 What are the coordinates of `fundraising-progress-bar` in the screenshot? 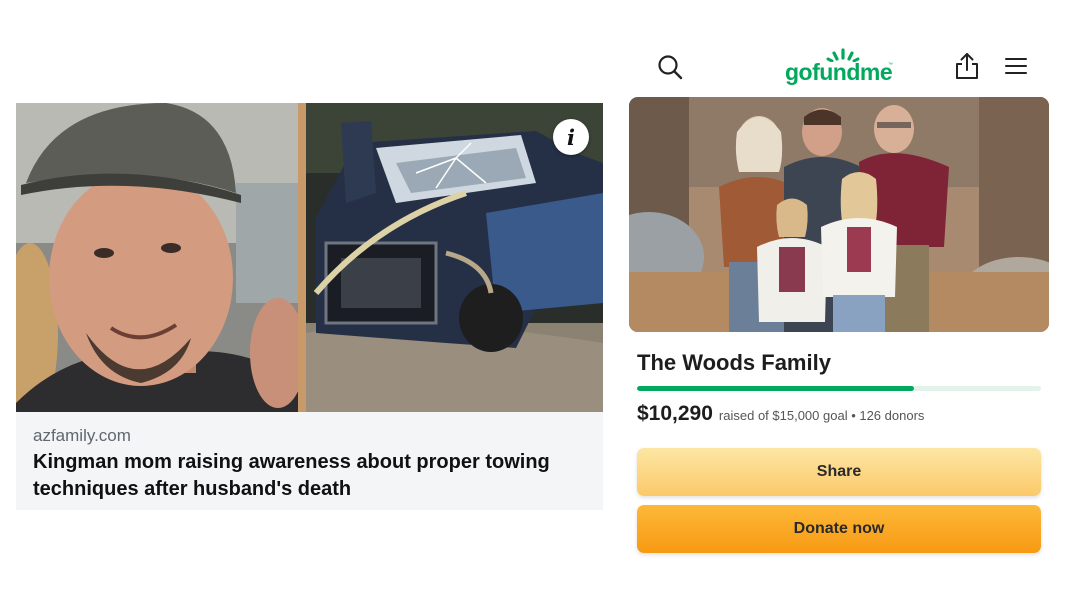 It's located at (839, 388).